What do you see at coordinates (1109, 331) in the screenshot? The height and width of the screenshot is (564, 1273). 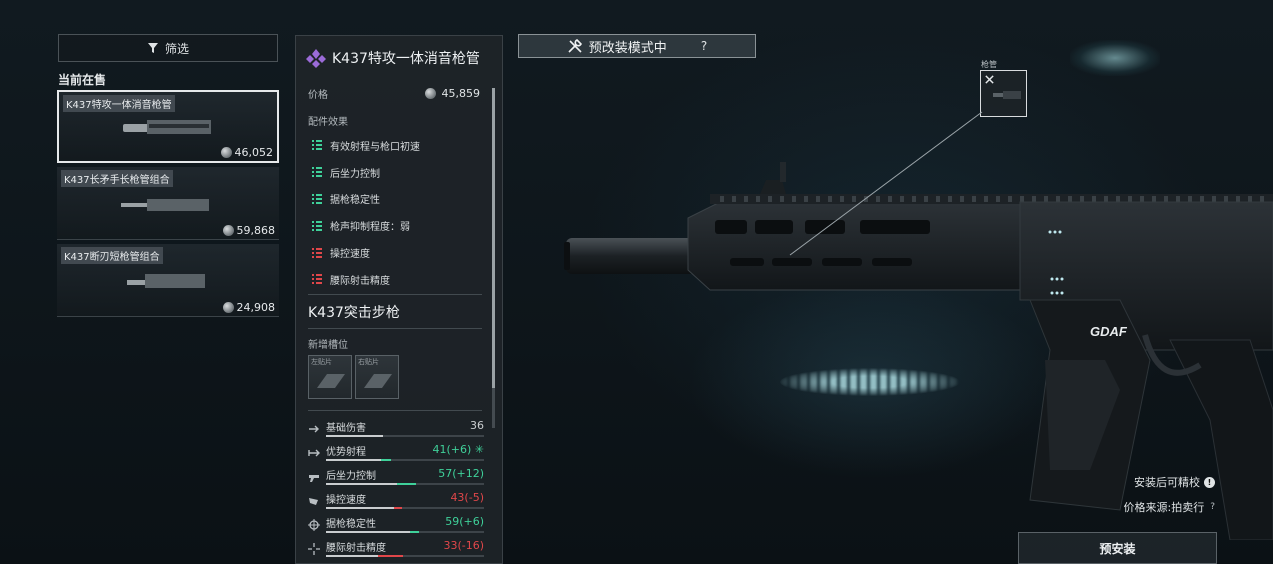 I see `gun-brand-marking: GDAF` at bounding box center [1109, 331].